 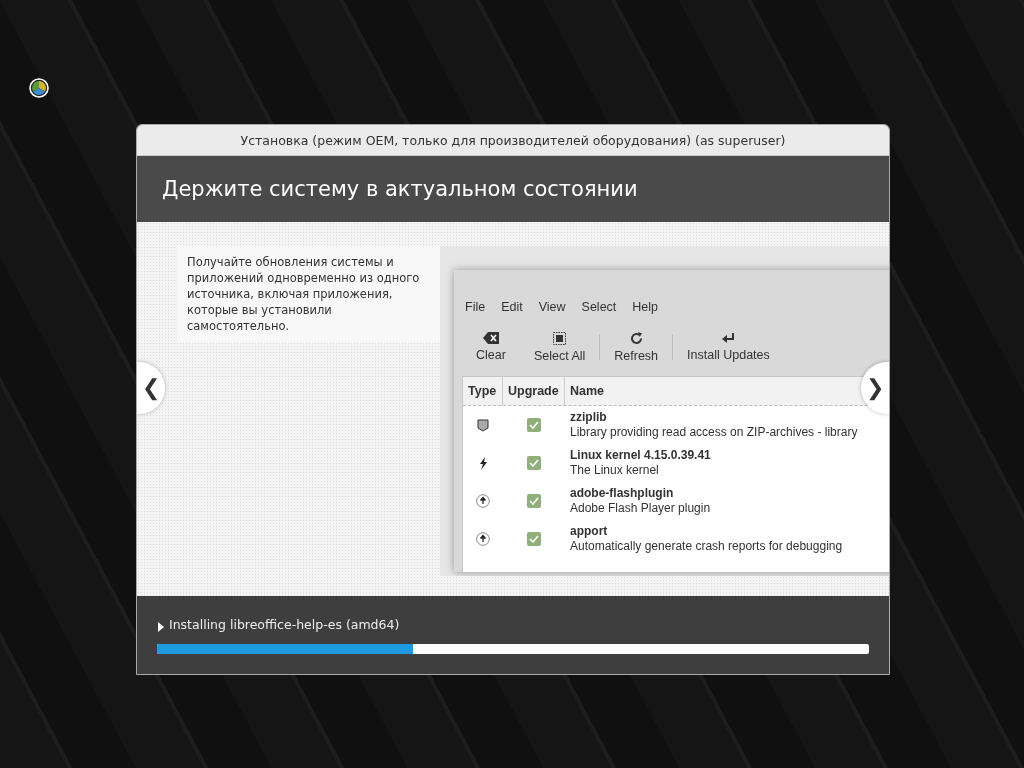 I want to click on package-name: adobe-flashplugin, so click(x=622, y=493).